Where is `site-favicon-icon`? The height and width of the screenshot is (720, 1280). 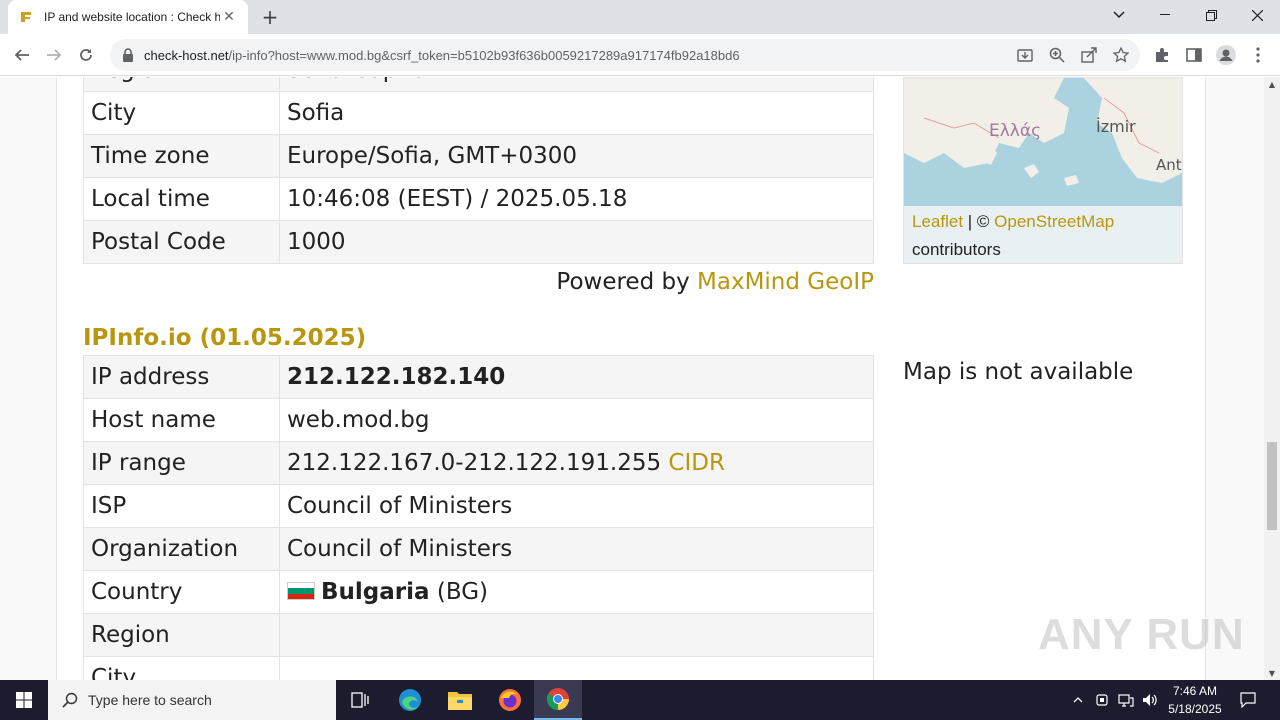 site-favicon-icon is located at coordinates (26, 17).